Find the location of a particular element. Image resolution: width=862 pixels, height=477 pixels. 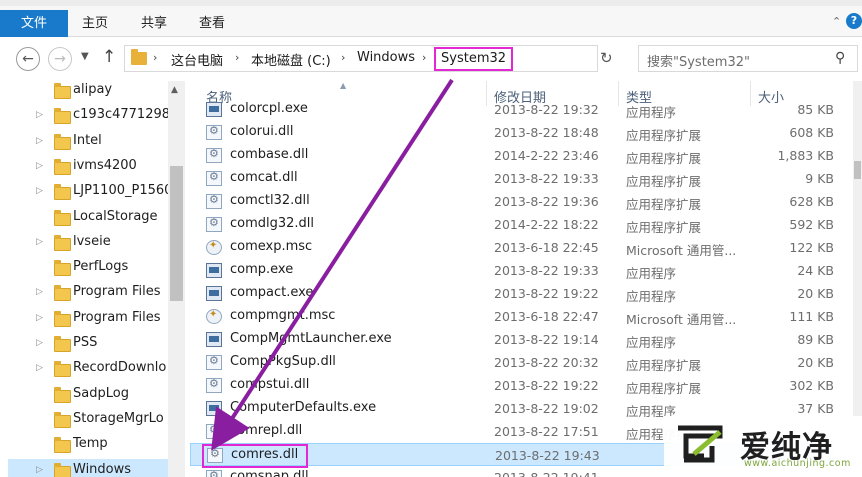

brand-logo-icon is located at coordinates (700, 444).